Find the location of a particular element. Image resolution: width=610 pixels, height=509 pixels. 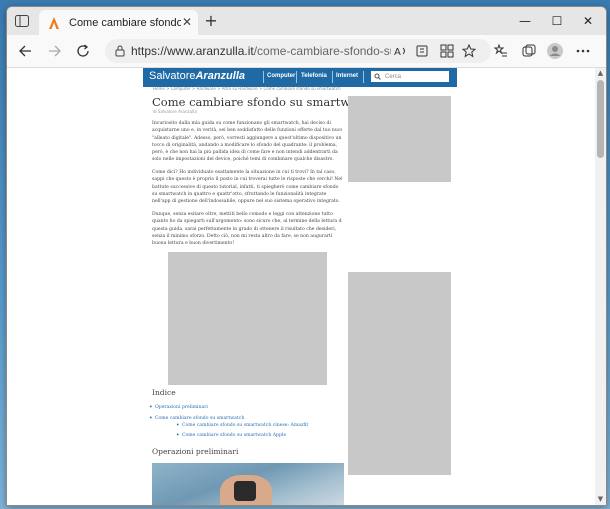

refresh-button is located at coordinates (83, 51).